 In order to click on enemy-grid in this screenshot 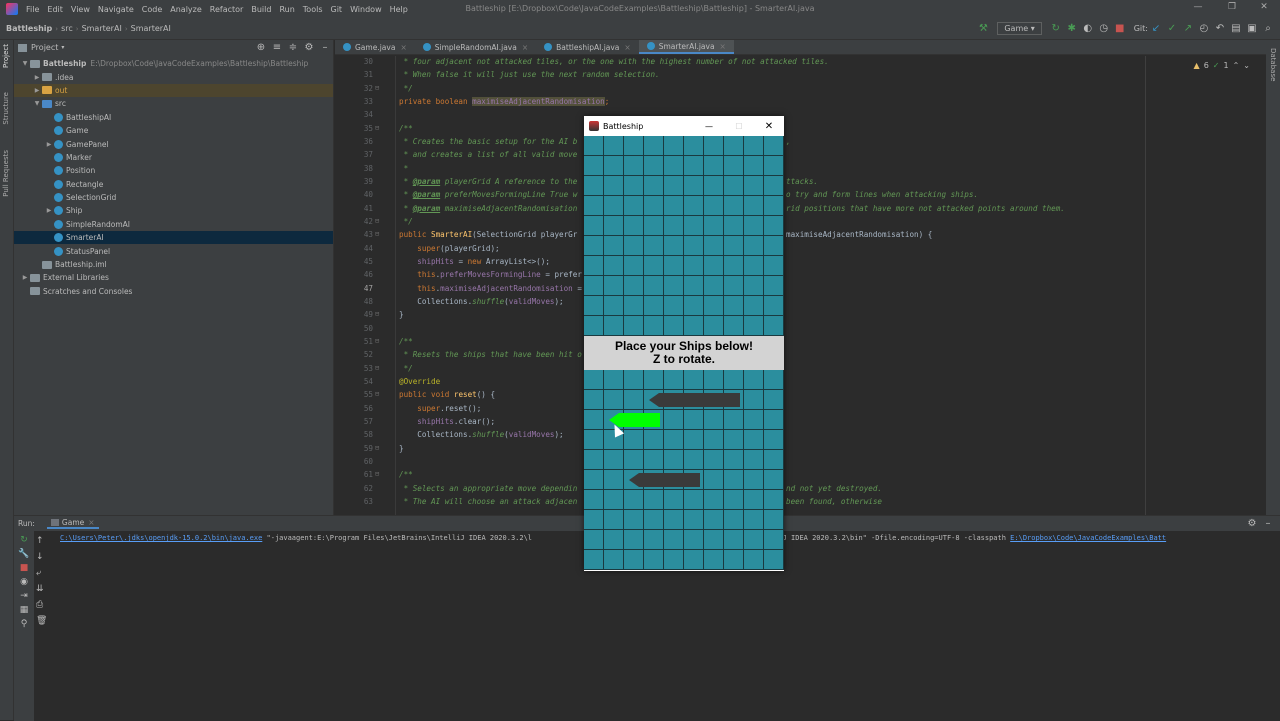, I will do `click(684, 236)`.